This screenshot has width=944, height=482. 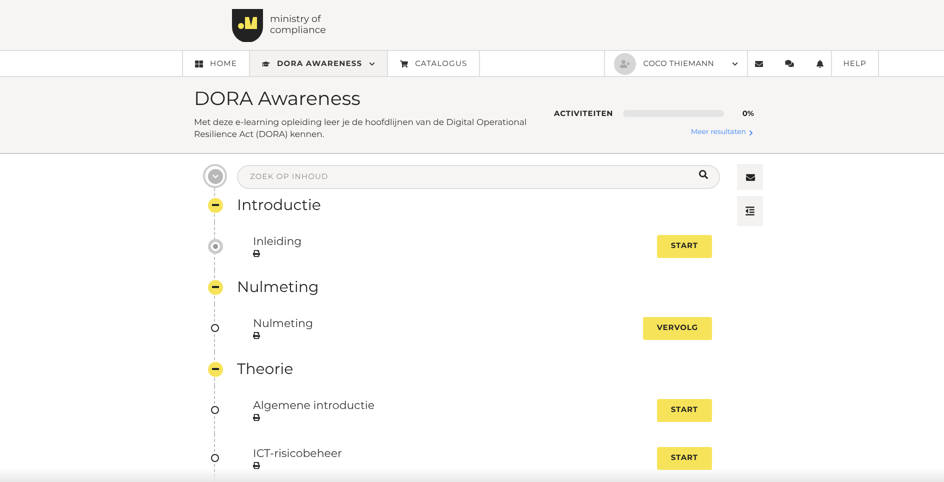 I want to click on cart-icon, so click(x=404, y=64).